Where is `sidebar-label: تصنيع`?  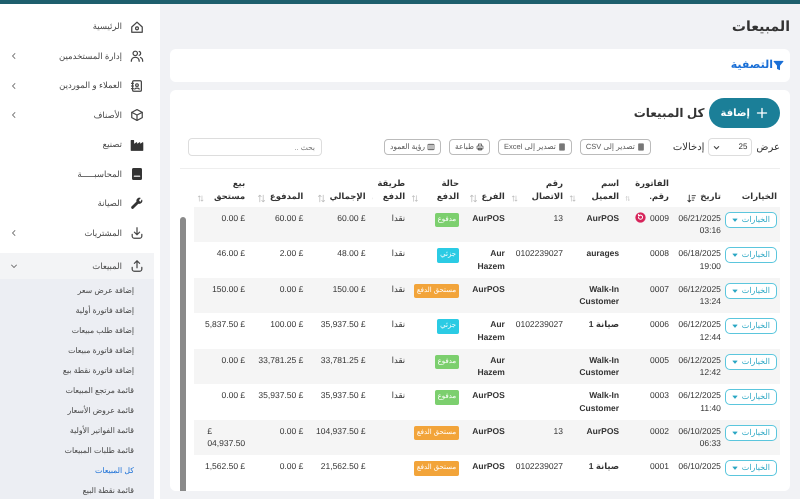 sidebar-label: تصنيع is located at coordinates (112, 145).